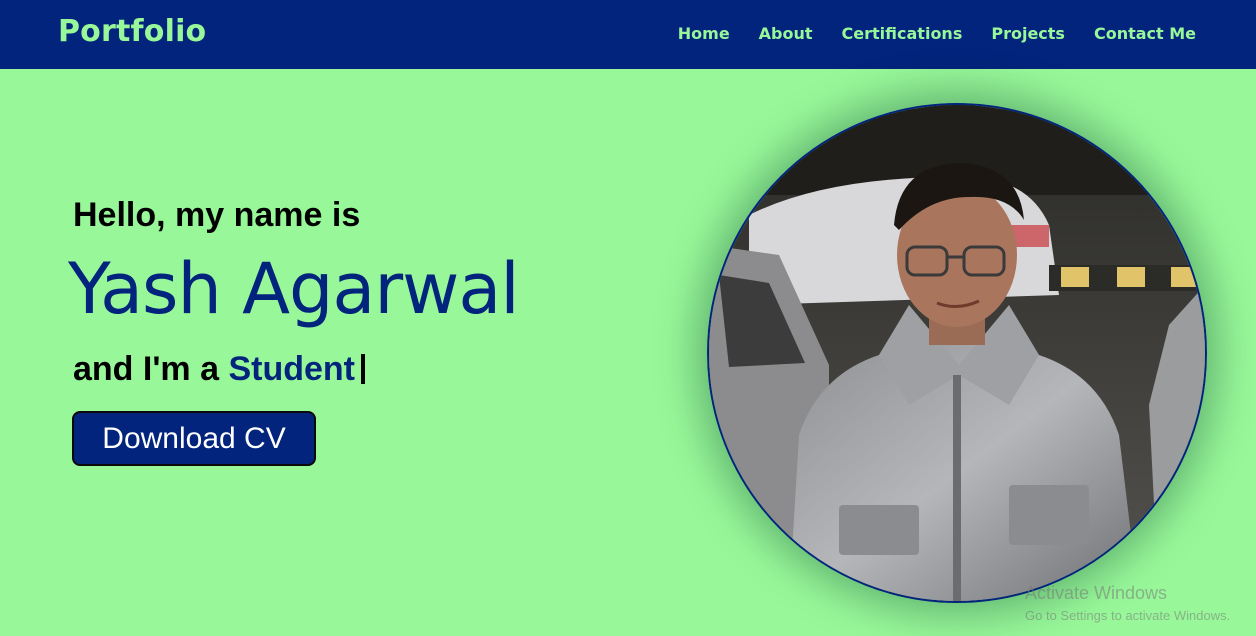 The height and width of the screenshot is (636, 1256). I want to click on nav-link-contact: Contact Me, so click(1145, 33).